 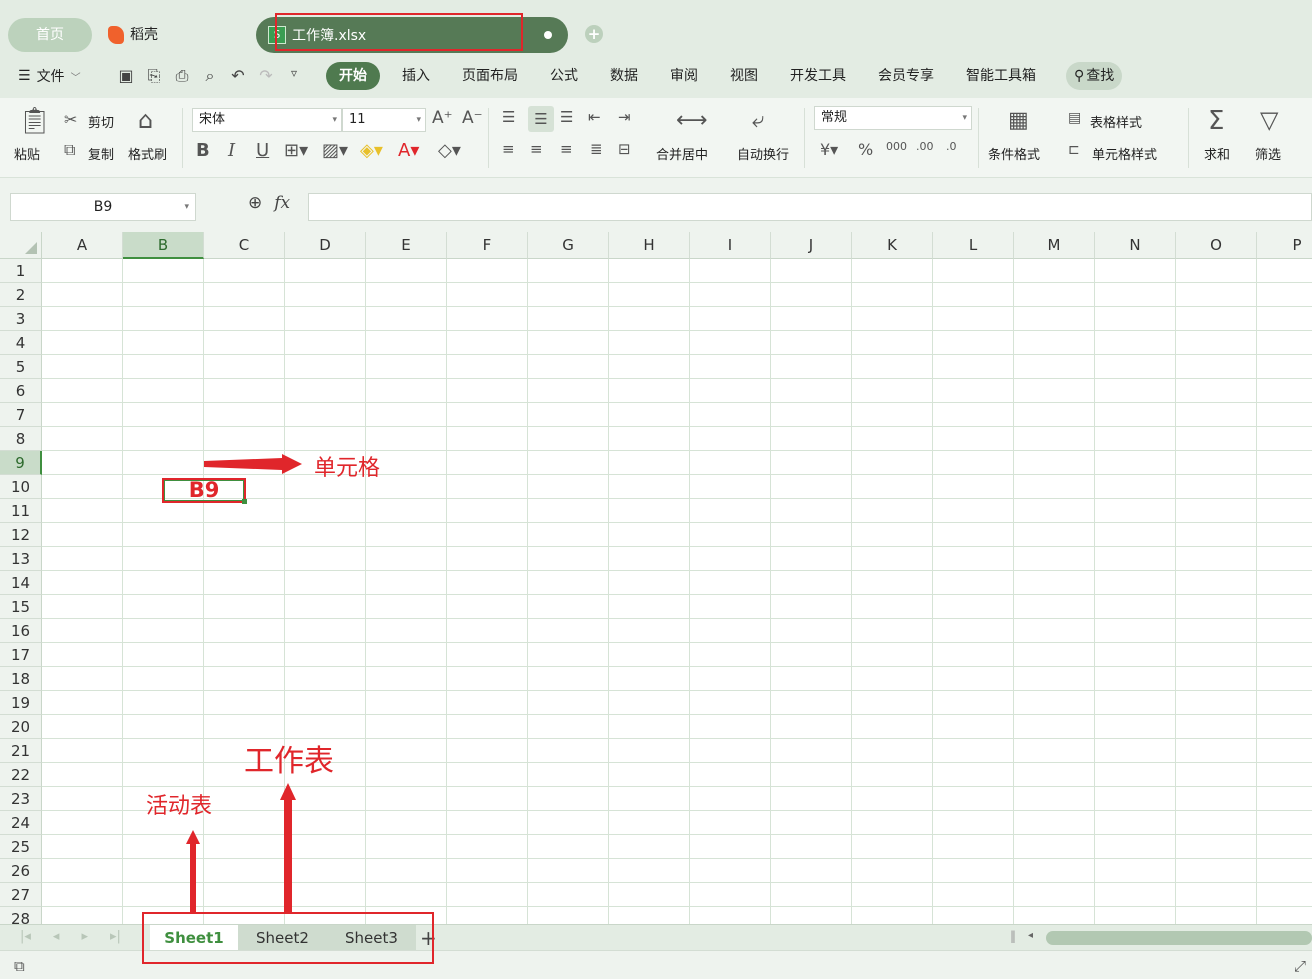 I want to click on align-left-icon: ≡, so click(x=508, y=149).